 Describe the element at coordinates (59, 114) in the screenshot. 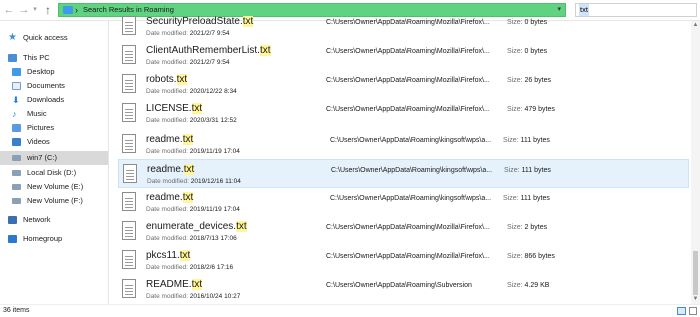

I see `sidebar-item-music: ♪ Music` at that location.